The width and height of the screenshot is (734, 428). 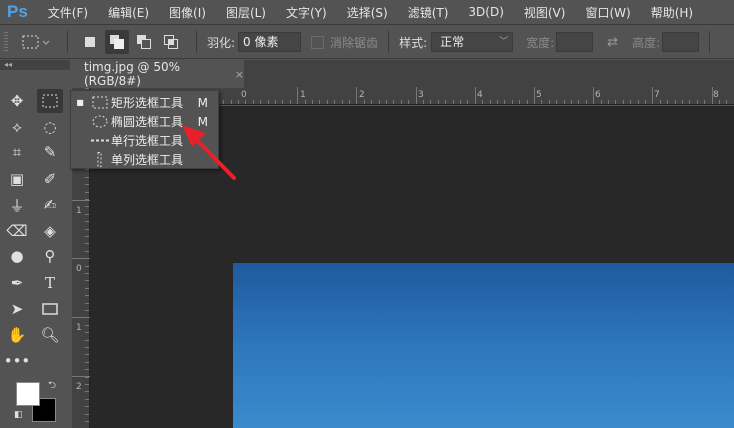 I want to click on menu-type: 文字(Y), so click(x=306, y=12).